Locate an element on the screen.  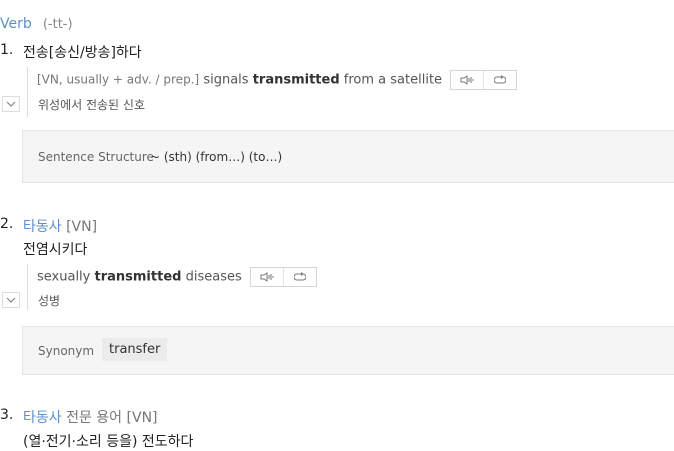
sense-field: 전문 용어 is located at coordinates (94, 418).